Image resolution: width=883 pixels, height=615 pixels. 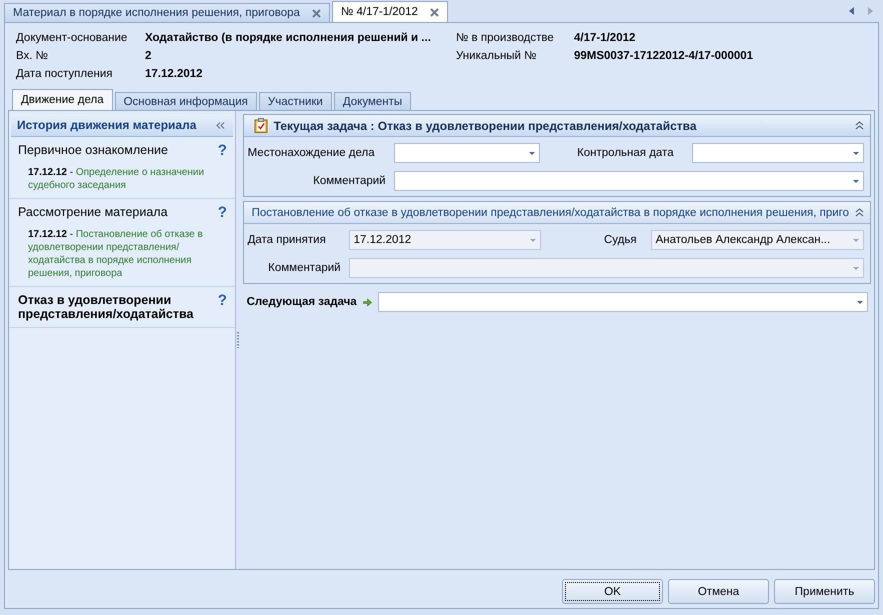 I want to click on stage-title: Отказ в удовлетворении представления/ходатайства, so click(x=106, y=307).